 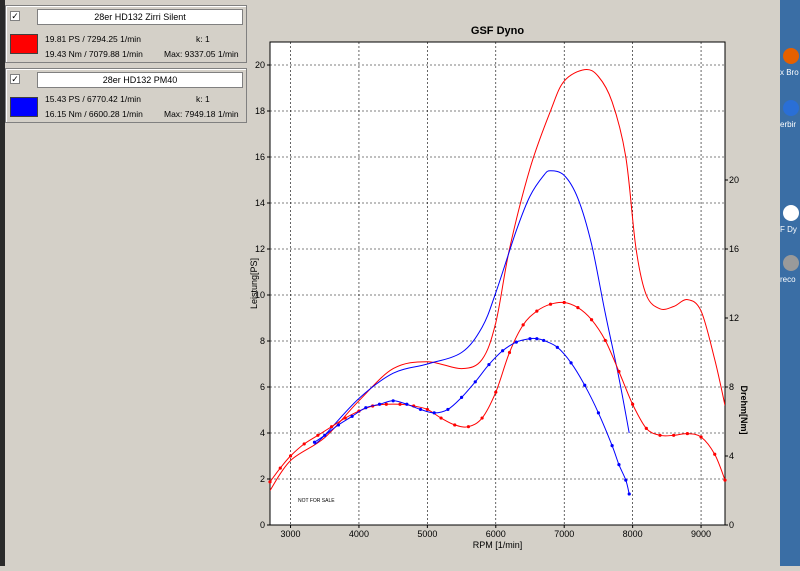 What do you see at coordinates (498, 545) in the screenshot?
I see `x-axis-label: RPM [1/min]` at bounding box center [498, 545].